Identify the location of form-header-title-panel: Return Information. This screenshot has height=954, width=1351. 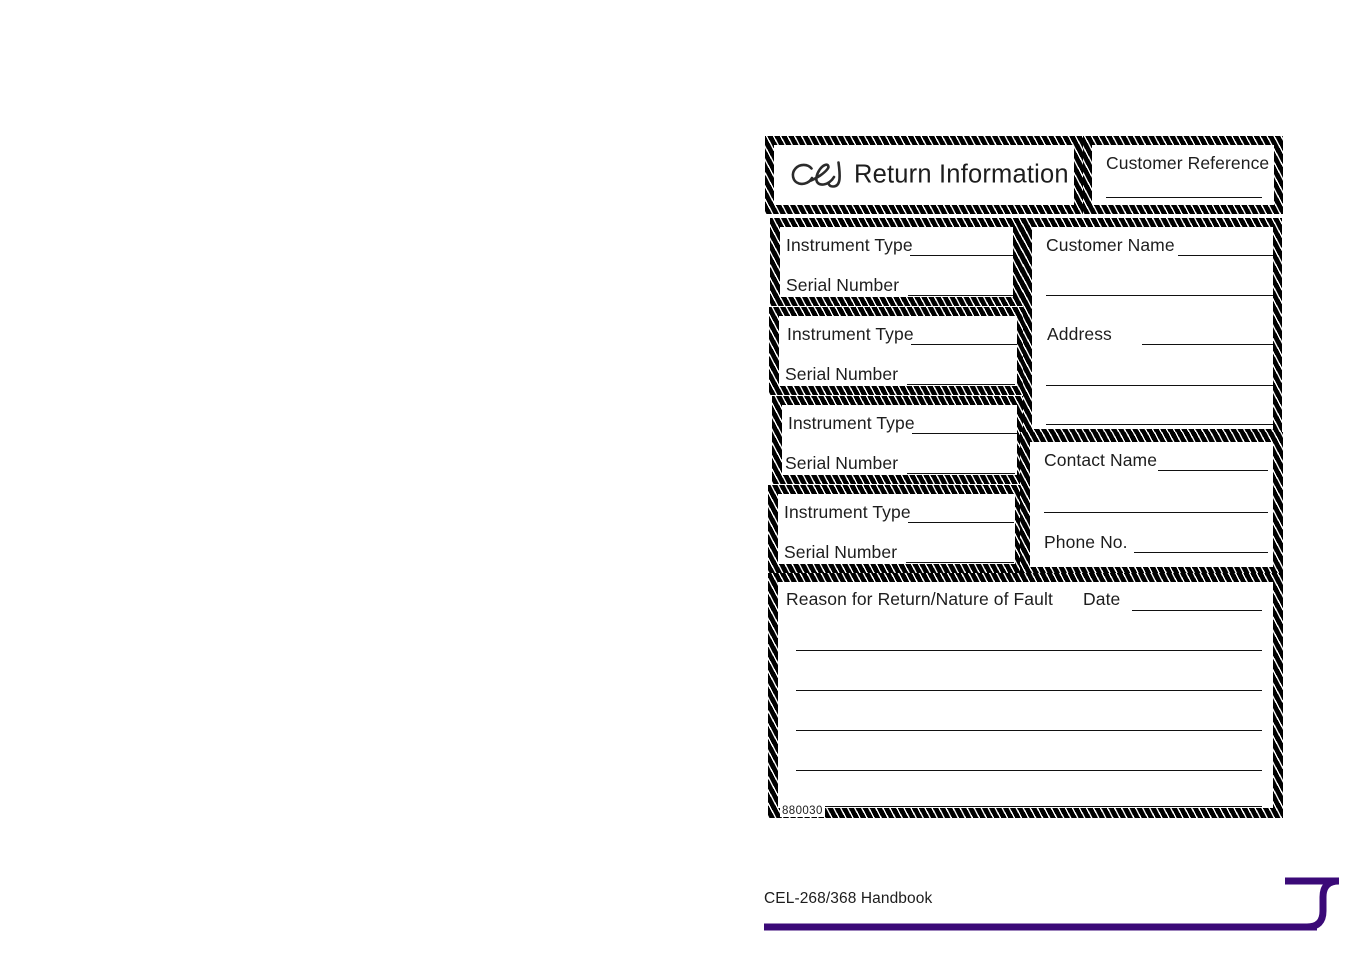
(924, 175).